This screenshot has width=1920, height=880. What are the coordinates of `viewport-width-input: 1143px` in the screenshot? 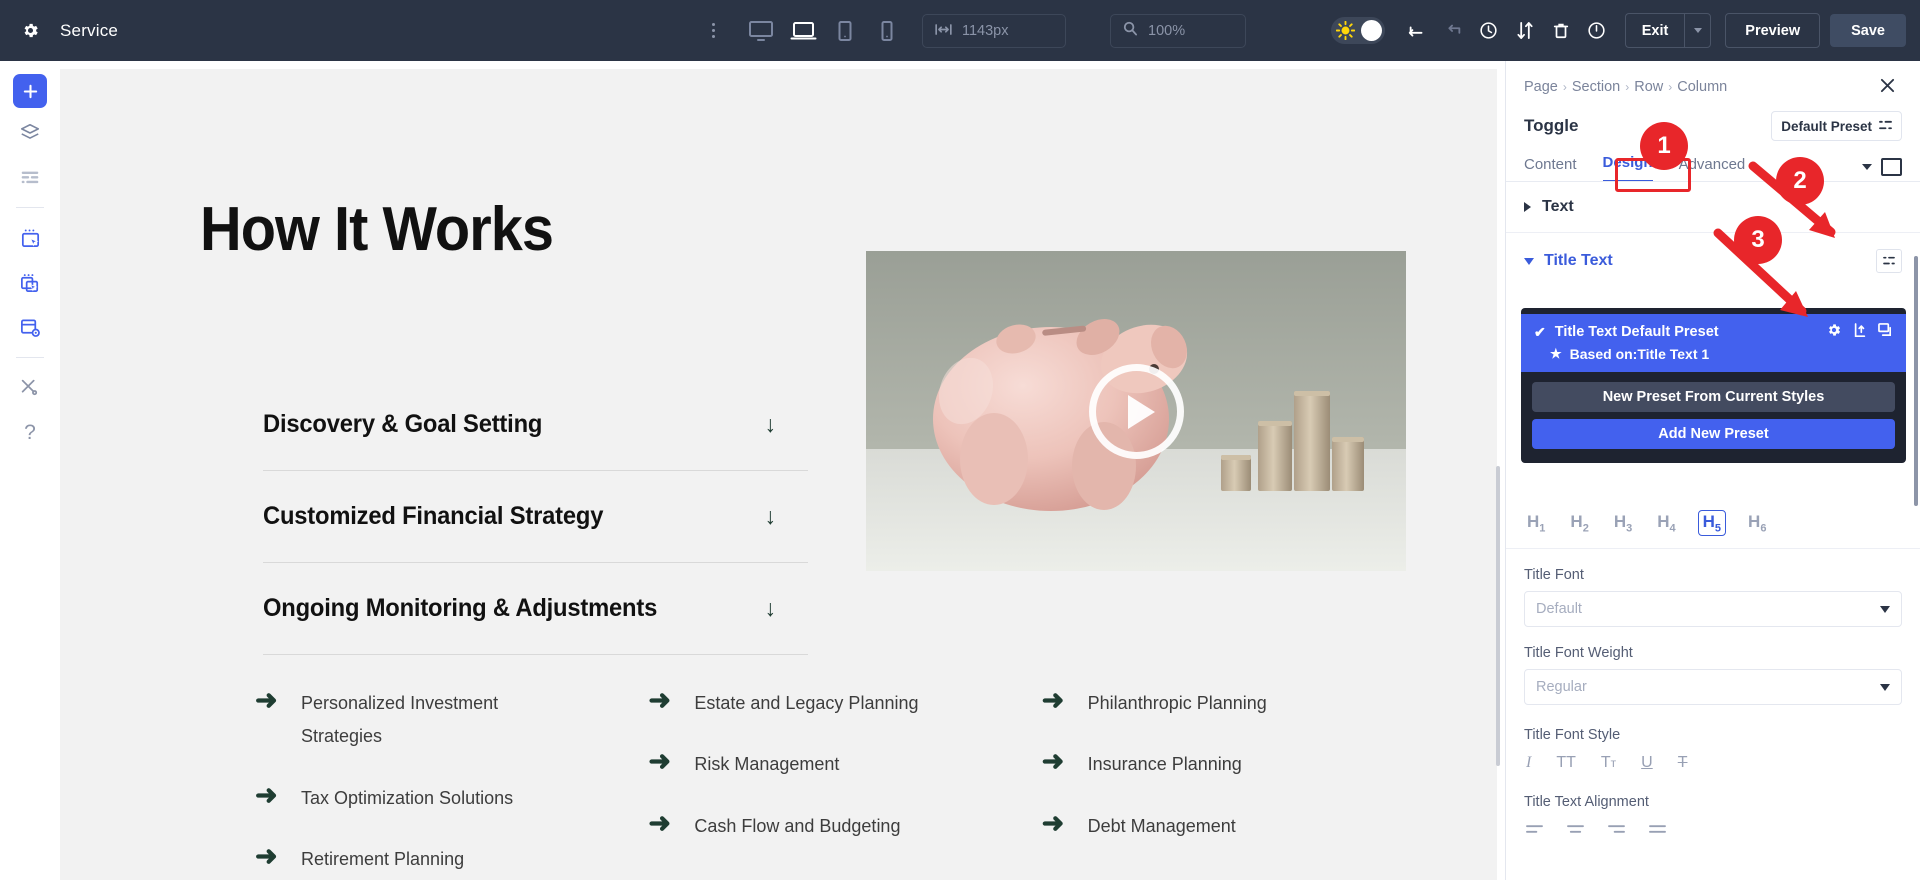 It's located at (994, 30).